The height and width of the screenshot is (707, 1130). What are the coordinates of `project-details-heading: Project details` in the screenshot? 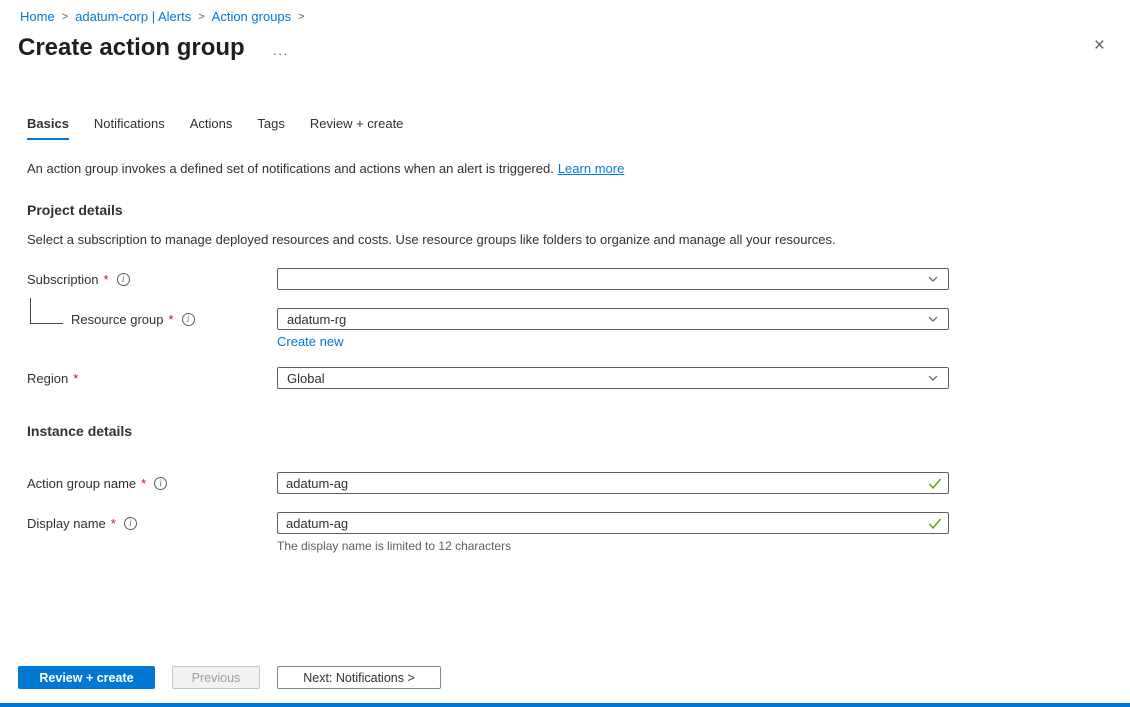 It's located at (75, 210).